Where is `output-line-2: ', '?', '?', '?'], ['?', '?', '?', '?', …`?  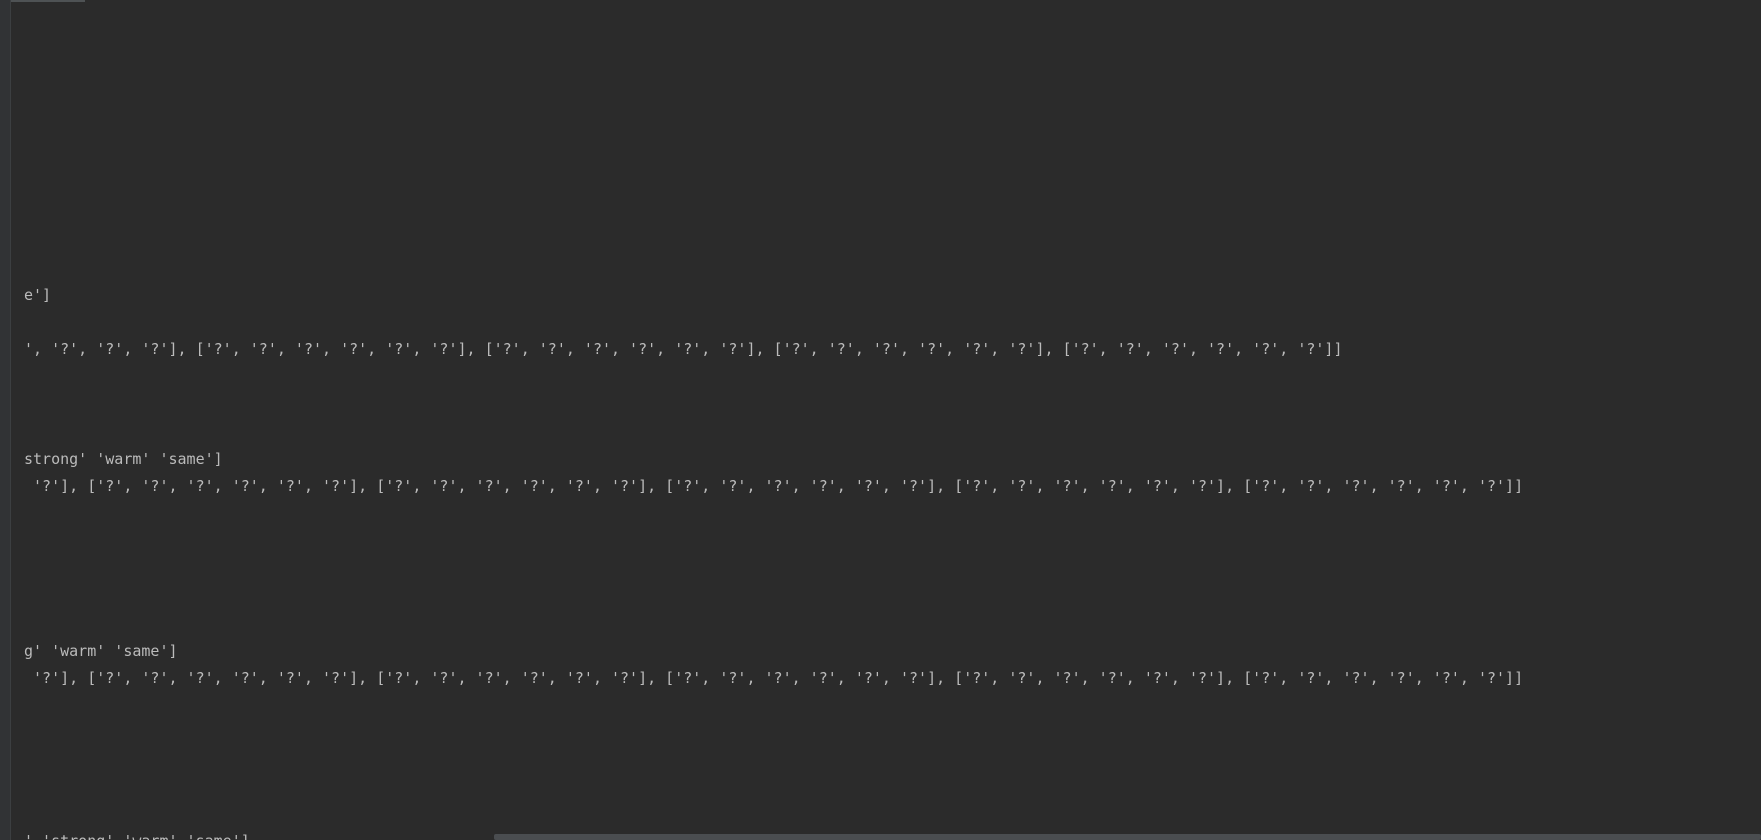 output-line-2: ', '?', '?', '?'], ['?', '?', '?', '?', … is located at coordinates (683, 349).